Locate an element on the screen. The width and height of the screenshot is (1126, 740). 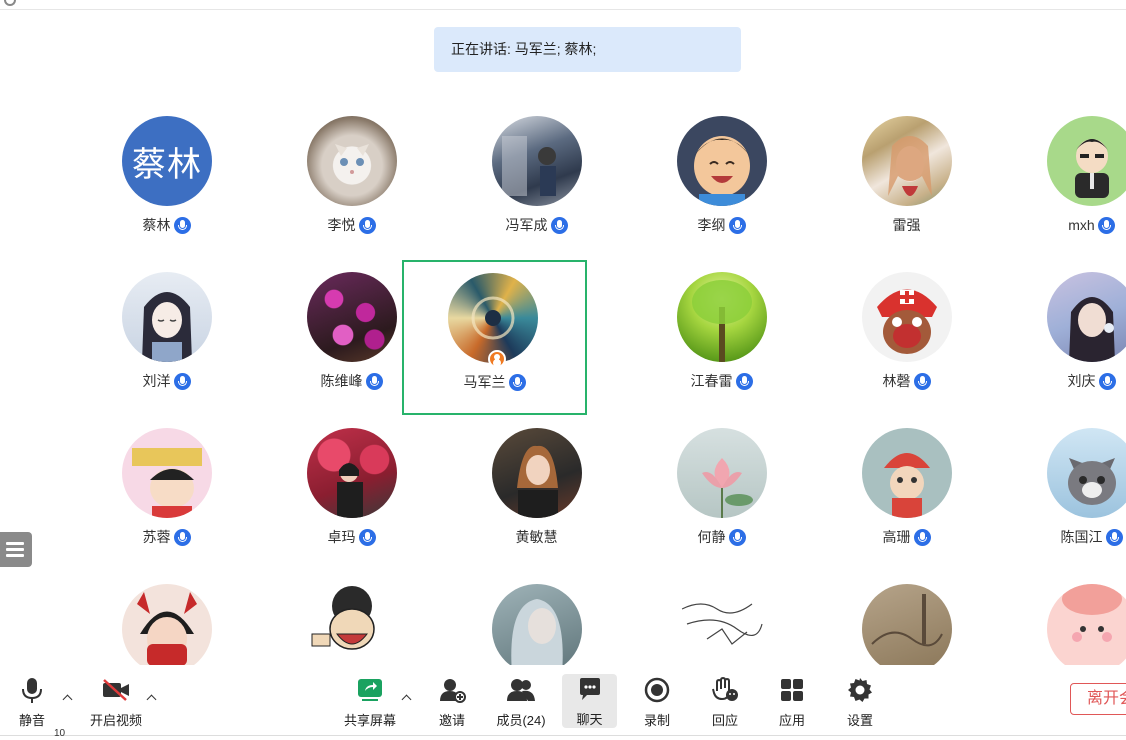
chat-label: 聊天 is located at coordinates (589, 719).